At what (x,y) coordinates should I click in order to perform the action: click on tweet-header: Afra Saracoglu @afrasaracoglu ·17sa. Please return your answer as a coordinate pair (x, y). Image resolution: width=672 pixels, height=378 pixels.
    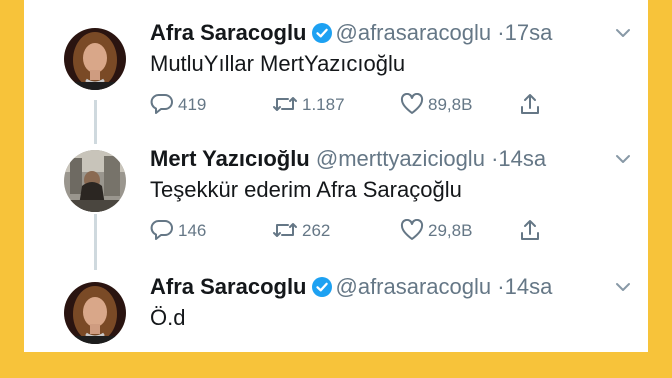
    Looking at the image, I should click on (399, 33).